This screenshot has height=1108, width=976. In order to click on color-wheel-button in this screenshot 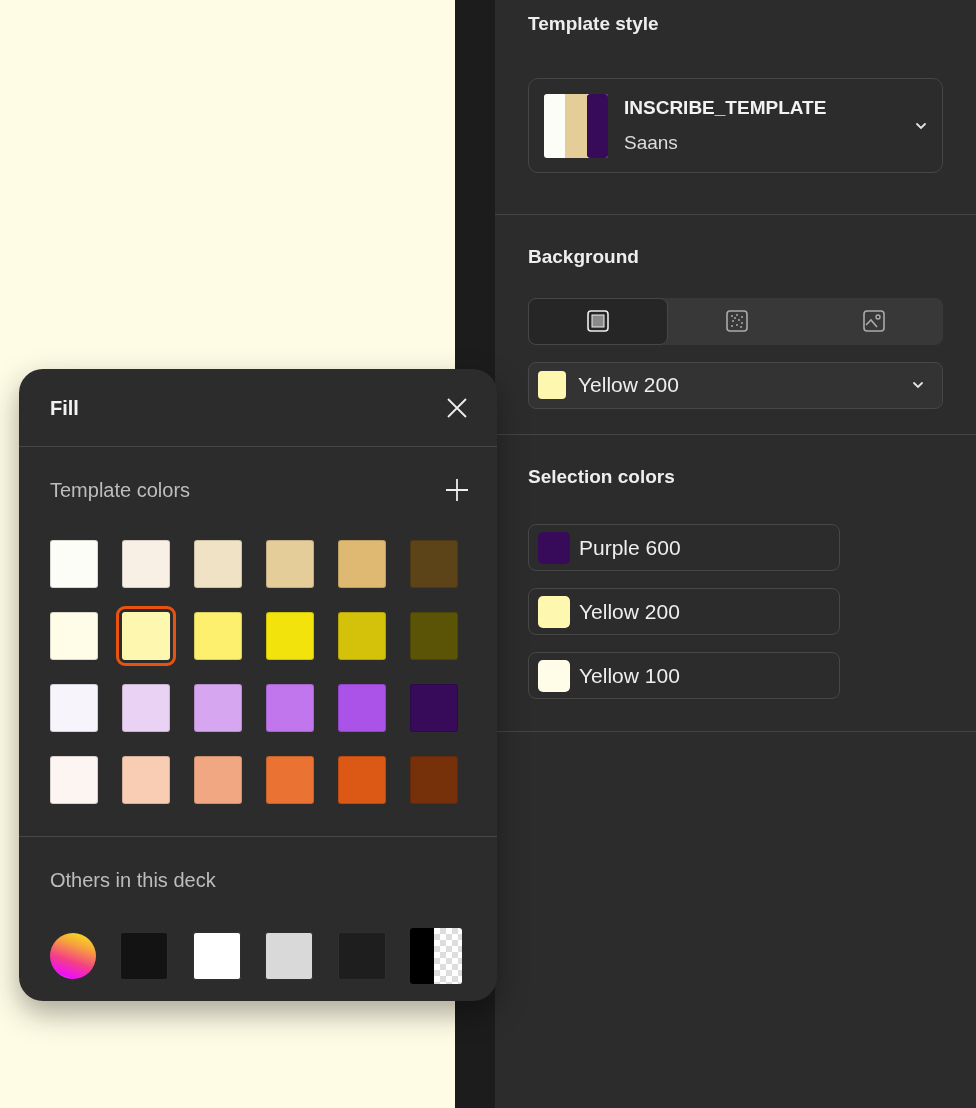, I will do `click(73, 956)`.